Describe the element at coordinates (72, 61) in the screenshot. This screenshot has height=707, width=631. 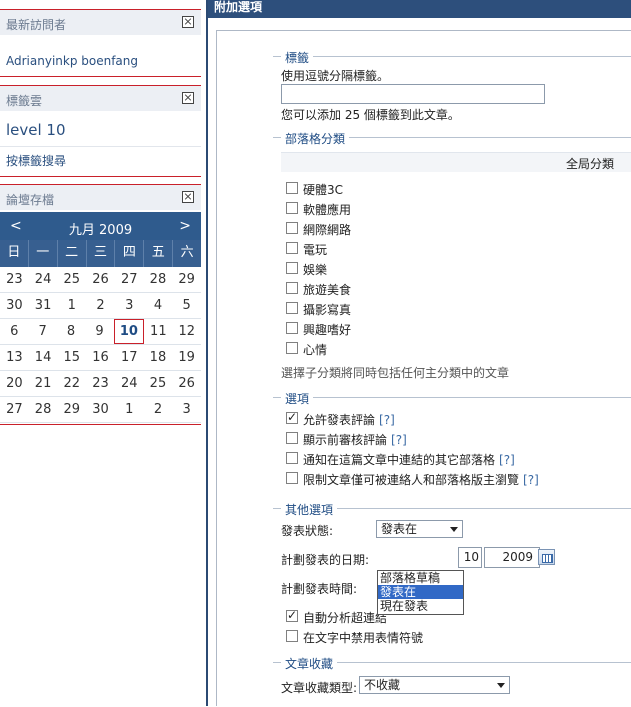
I see `recent-visitors-names: Adrianyinkp boenfang` at that location.